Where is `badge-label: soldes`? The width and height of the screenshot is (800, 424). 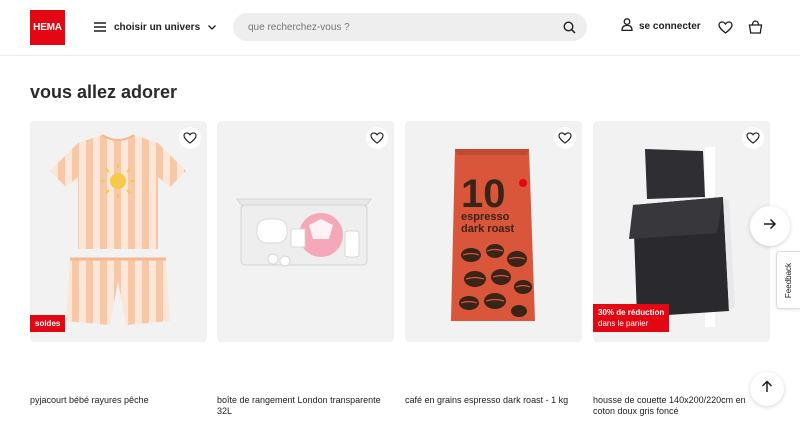
badge-label: soldes is located at coordinates (48, 323).